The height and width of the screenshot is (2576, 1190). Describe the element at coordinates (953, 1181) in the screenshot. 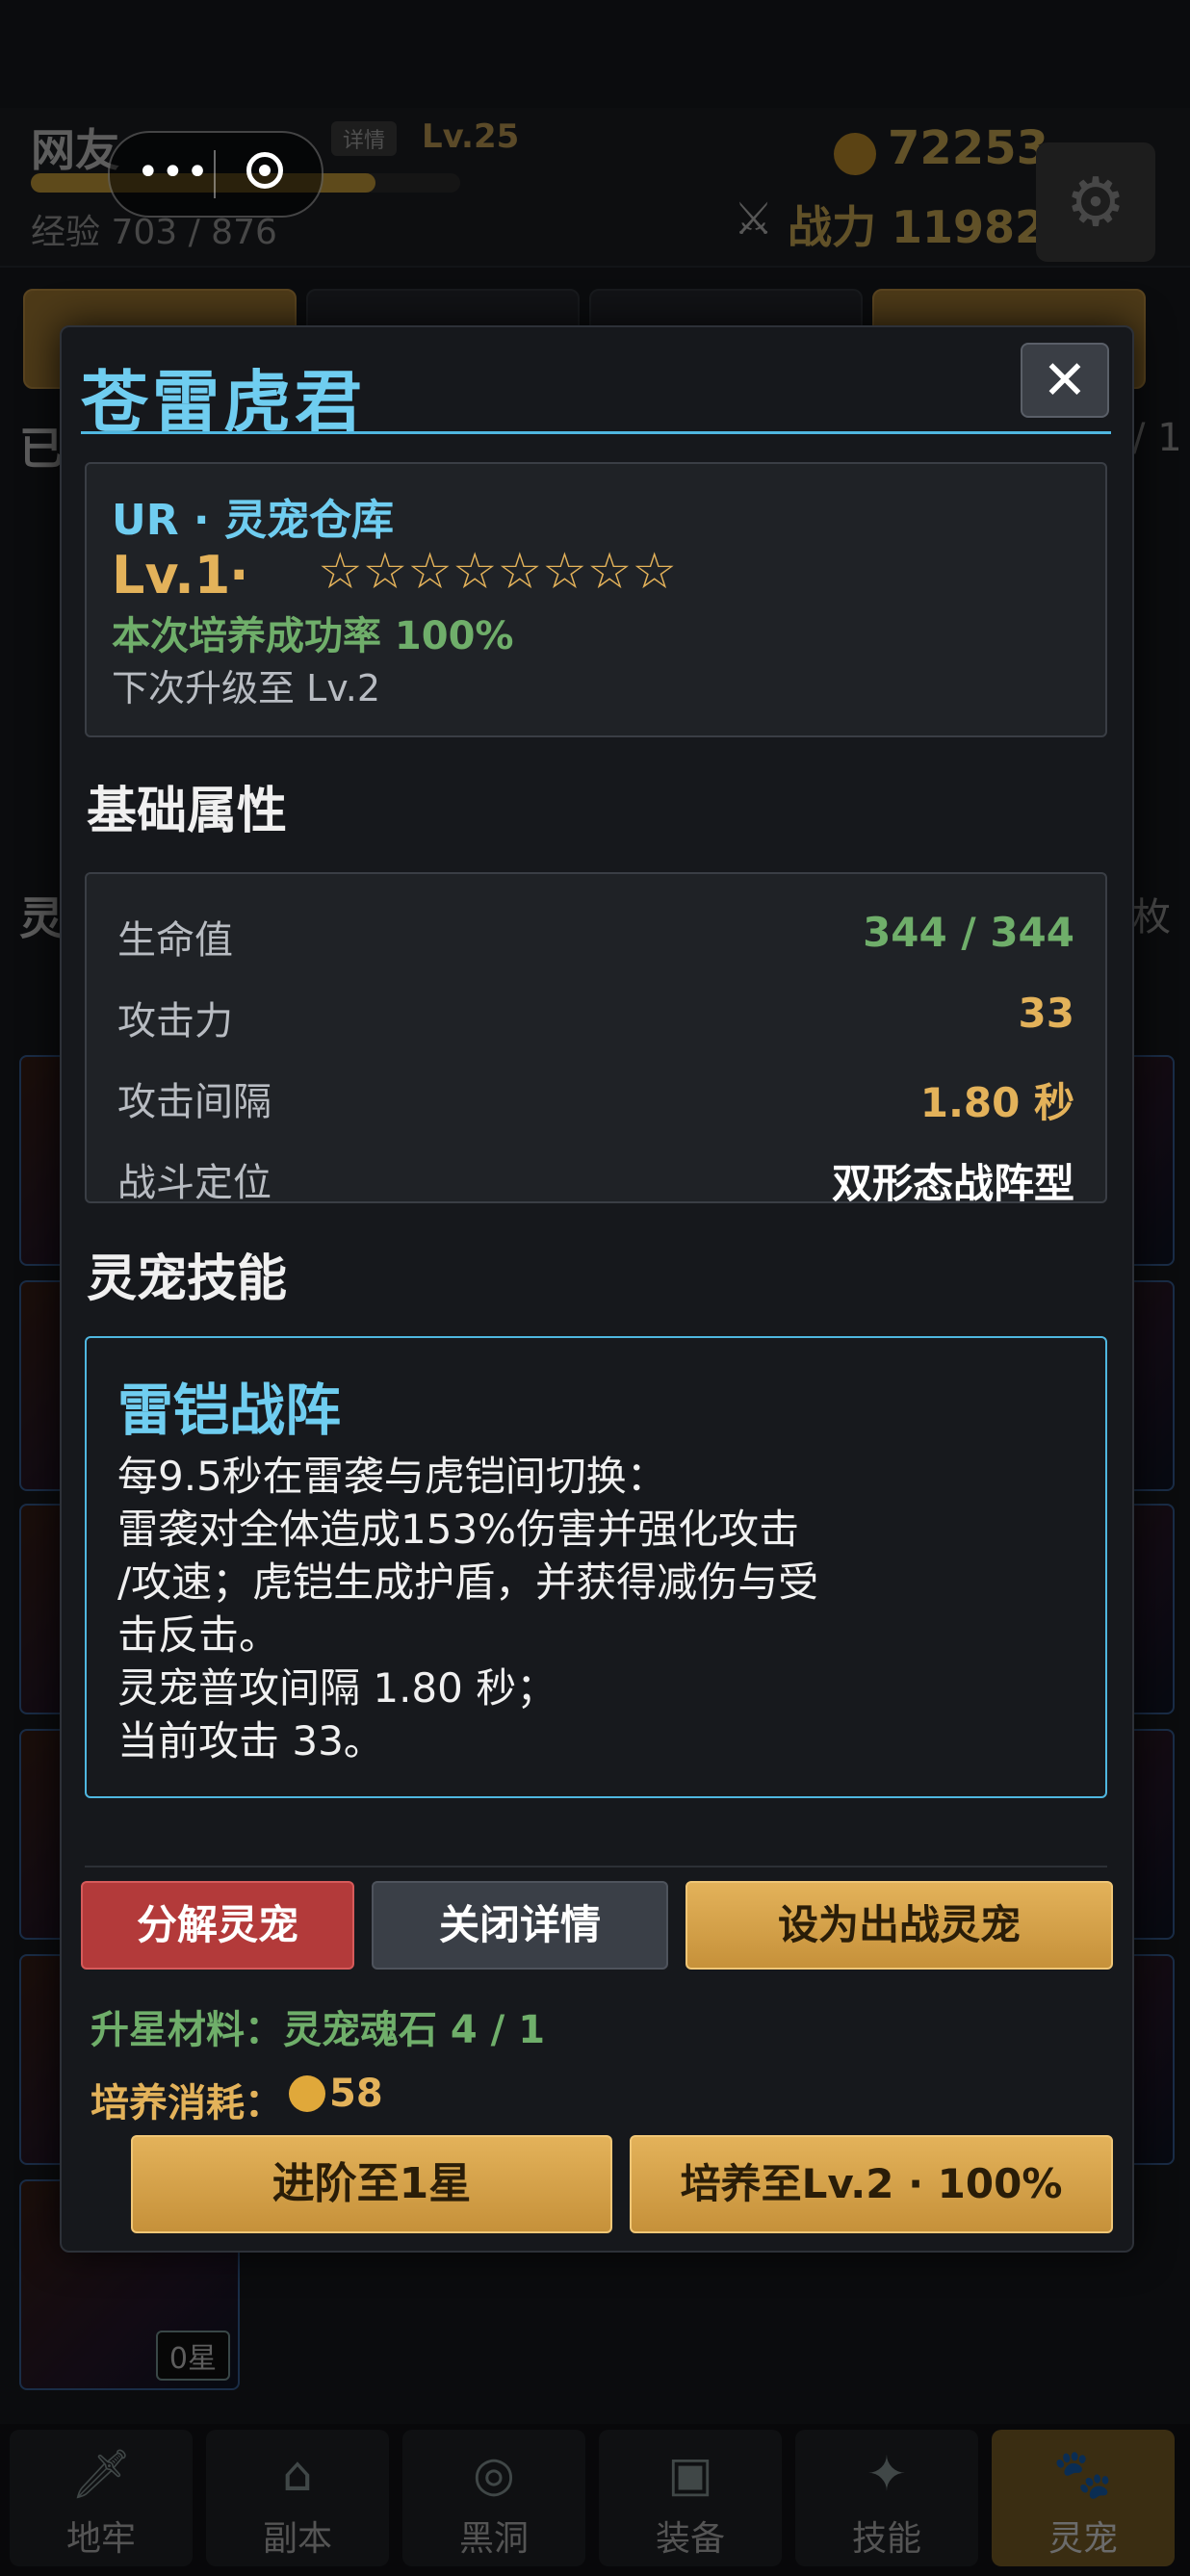

I see `role-value: 双形态战阵型` at that location.